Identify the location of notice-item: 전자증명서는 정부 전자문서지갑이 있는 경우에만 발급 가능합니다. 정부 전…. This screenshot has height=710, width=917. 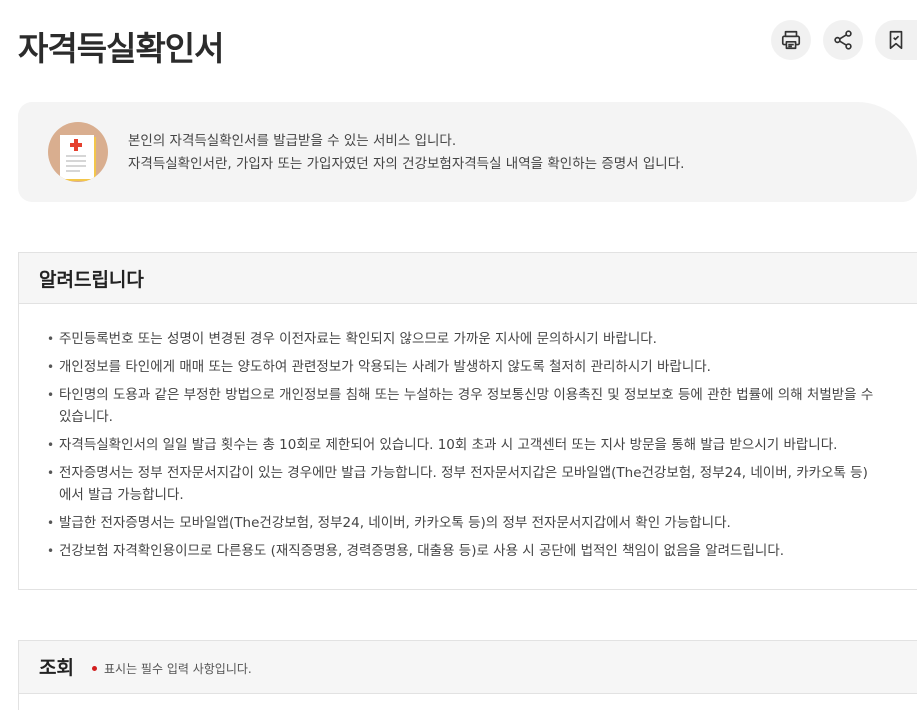
(462, 484).